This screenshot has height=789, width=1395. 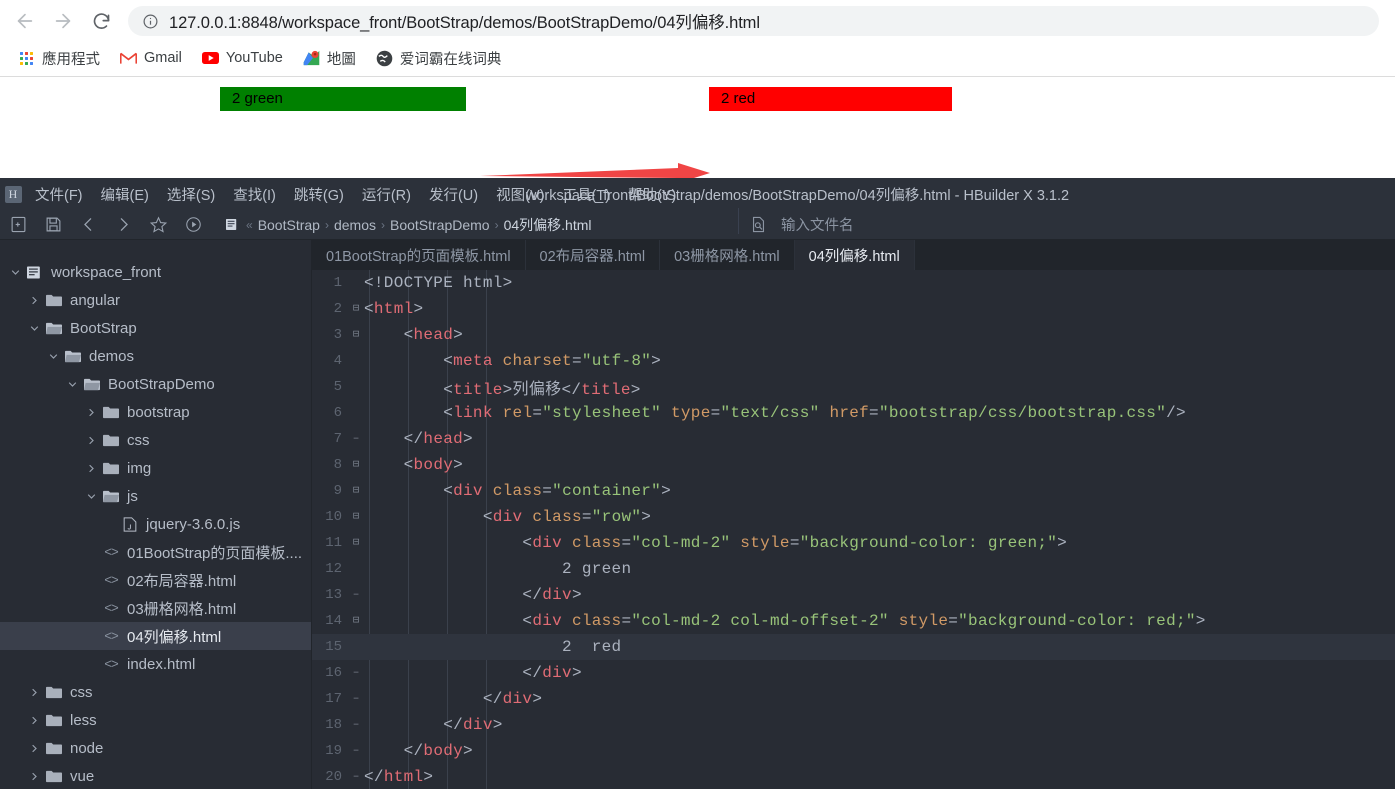 What do you see at coordinates (151, 58) in the screenshot?
I see `bookmark-gmail: Gmail` at bounding box center [151, 58].